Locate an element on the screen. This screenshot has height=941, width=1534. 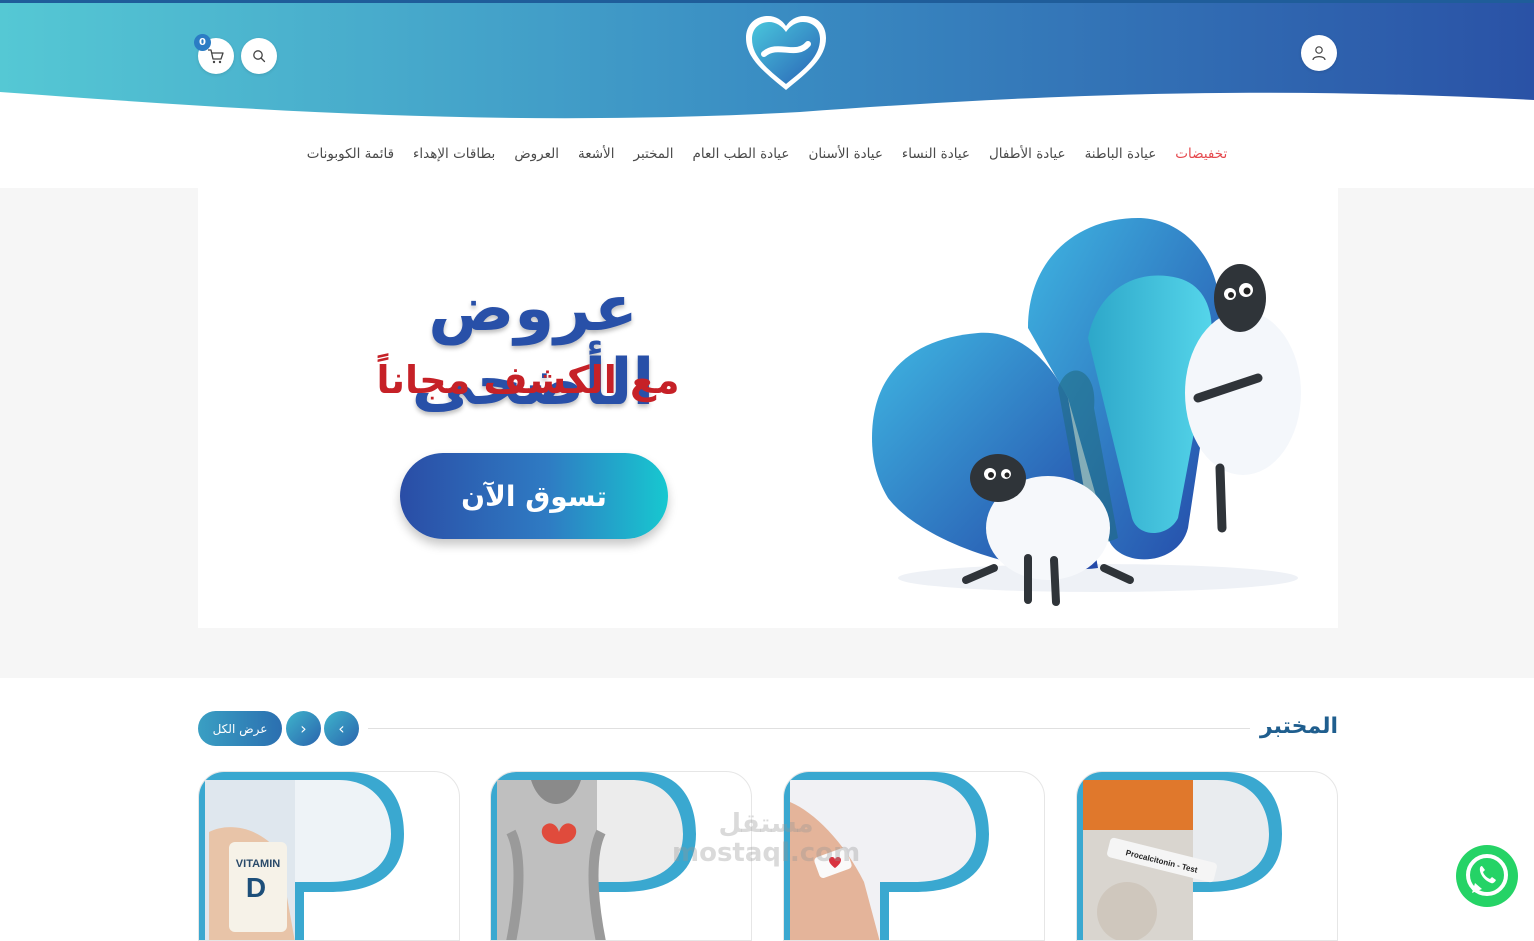
whatsapp-icon is located at coordinates (1487, 876).